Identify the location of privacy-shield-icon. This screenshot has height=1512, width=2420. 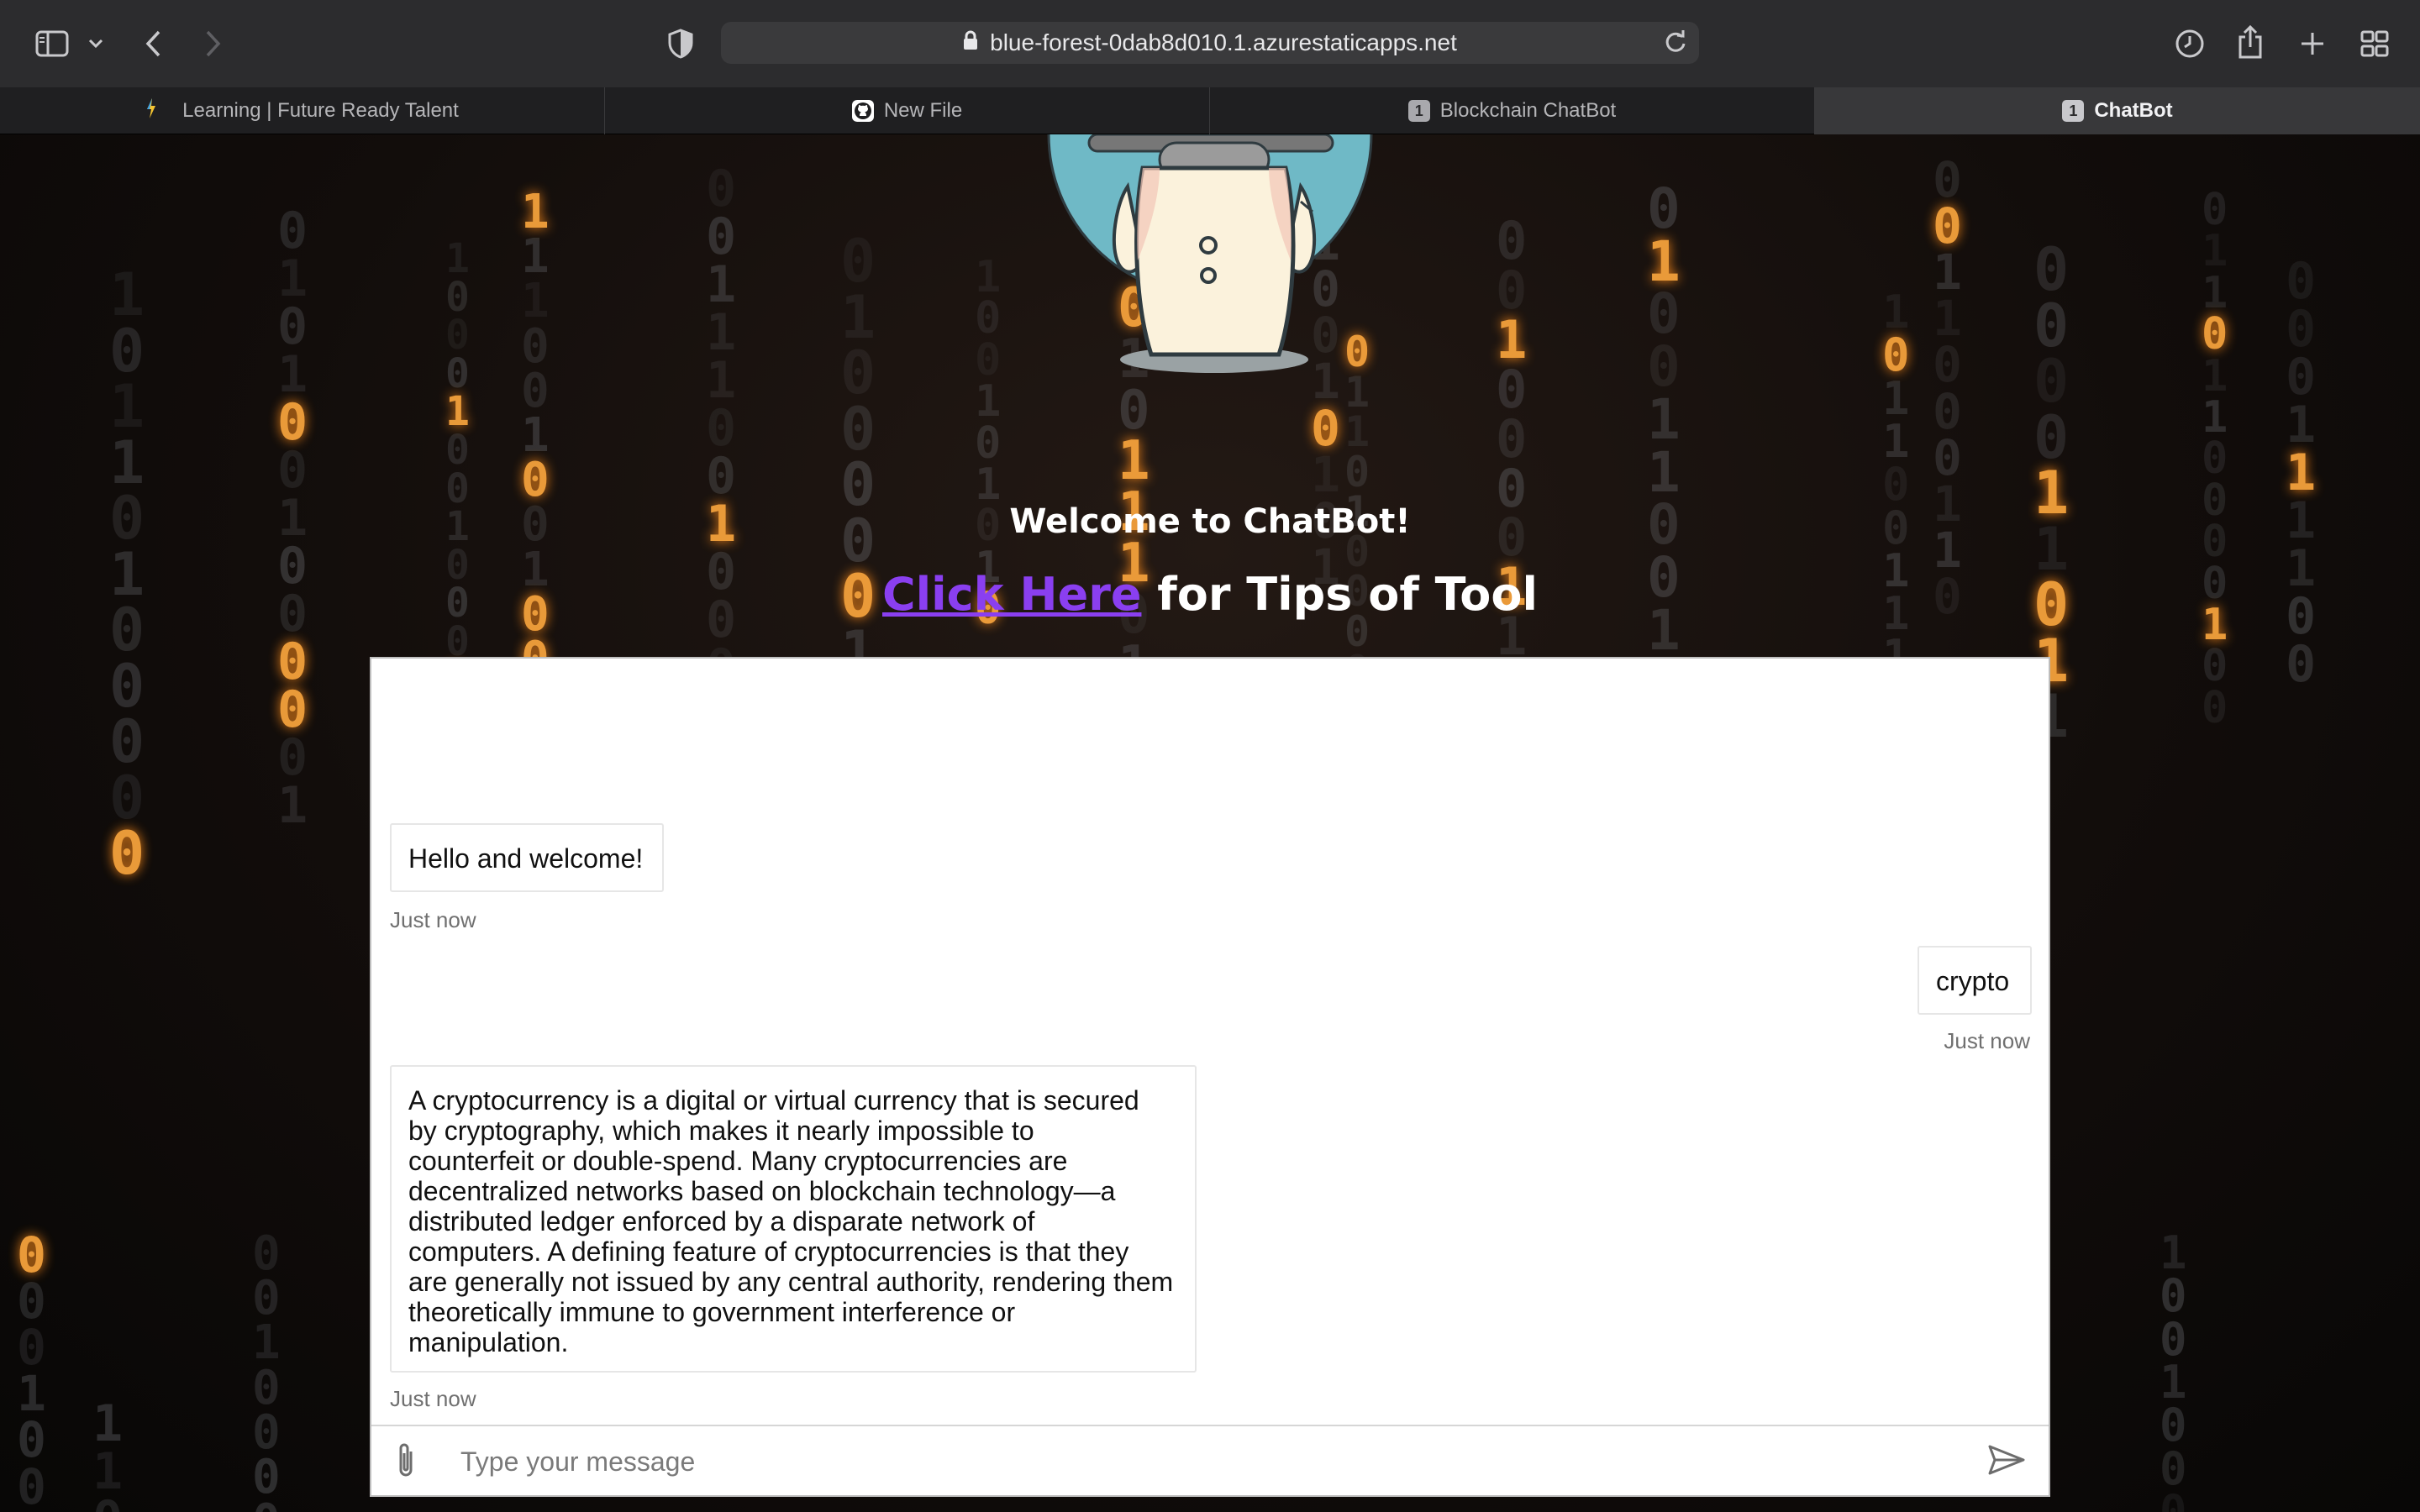
(680, 43).